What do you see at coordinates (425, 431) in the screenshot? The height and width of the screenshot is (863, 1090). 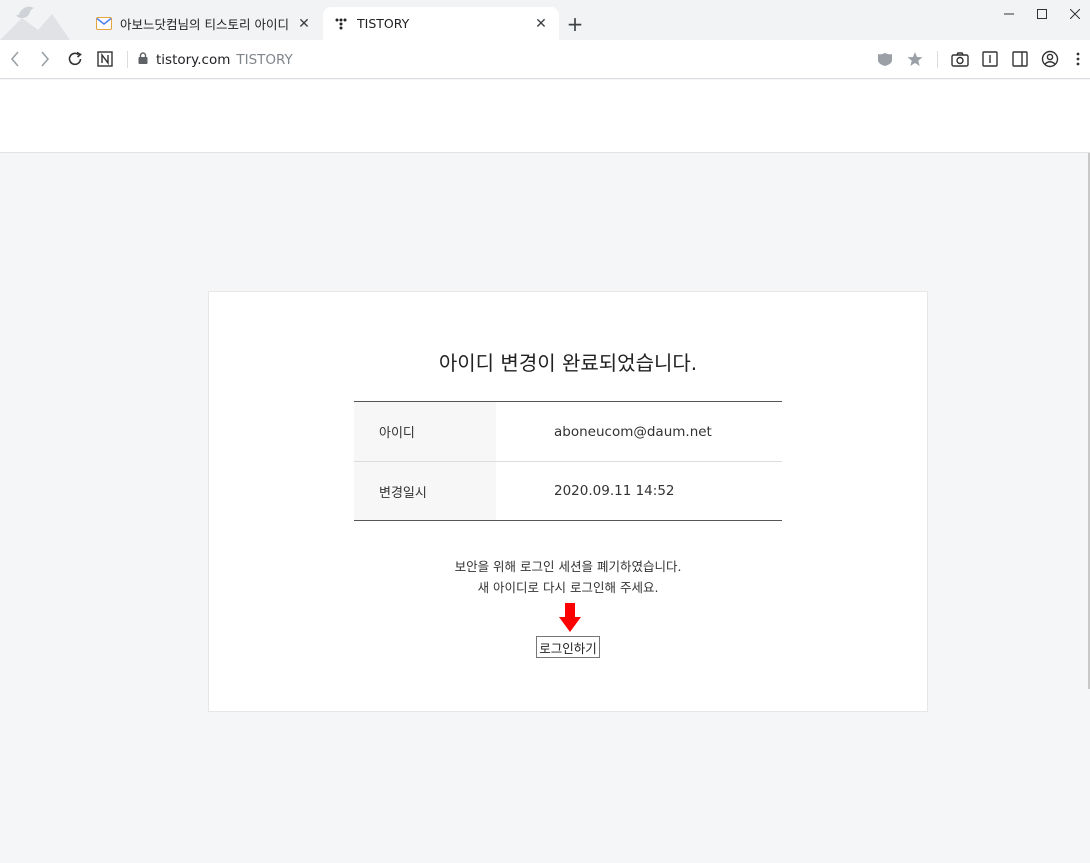 I see `row-label: 아이디` at bounding box center [425, 431].